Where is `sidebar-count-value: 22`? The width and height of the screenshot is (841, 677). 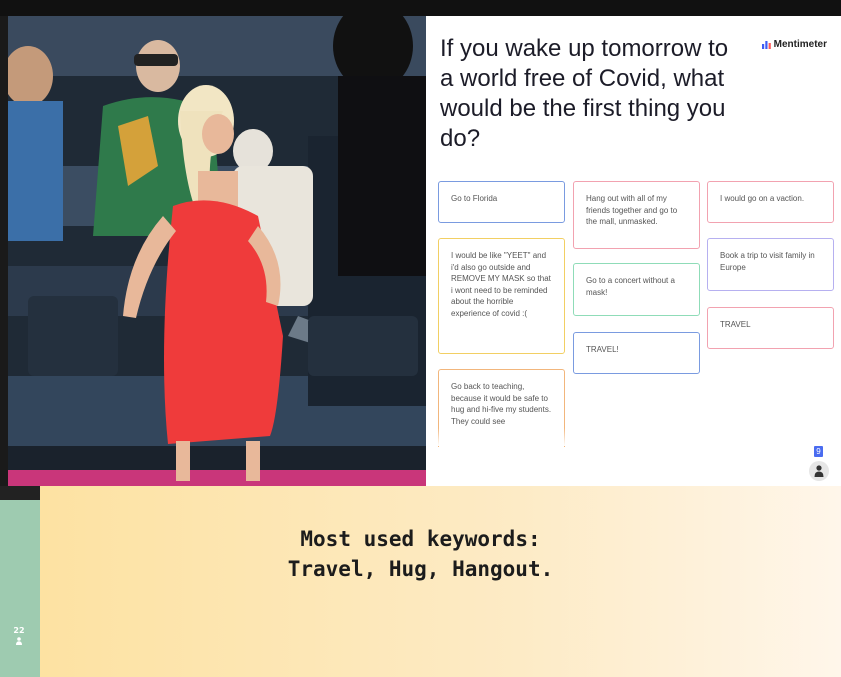 sidebar-count-value: 22 is located at coordinates (19, 630).